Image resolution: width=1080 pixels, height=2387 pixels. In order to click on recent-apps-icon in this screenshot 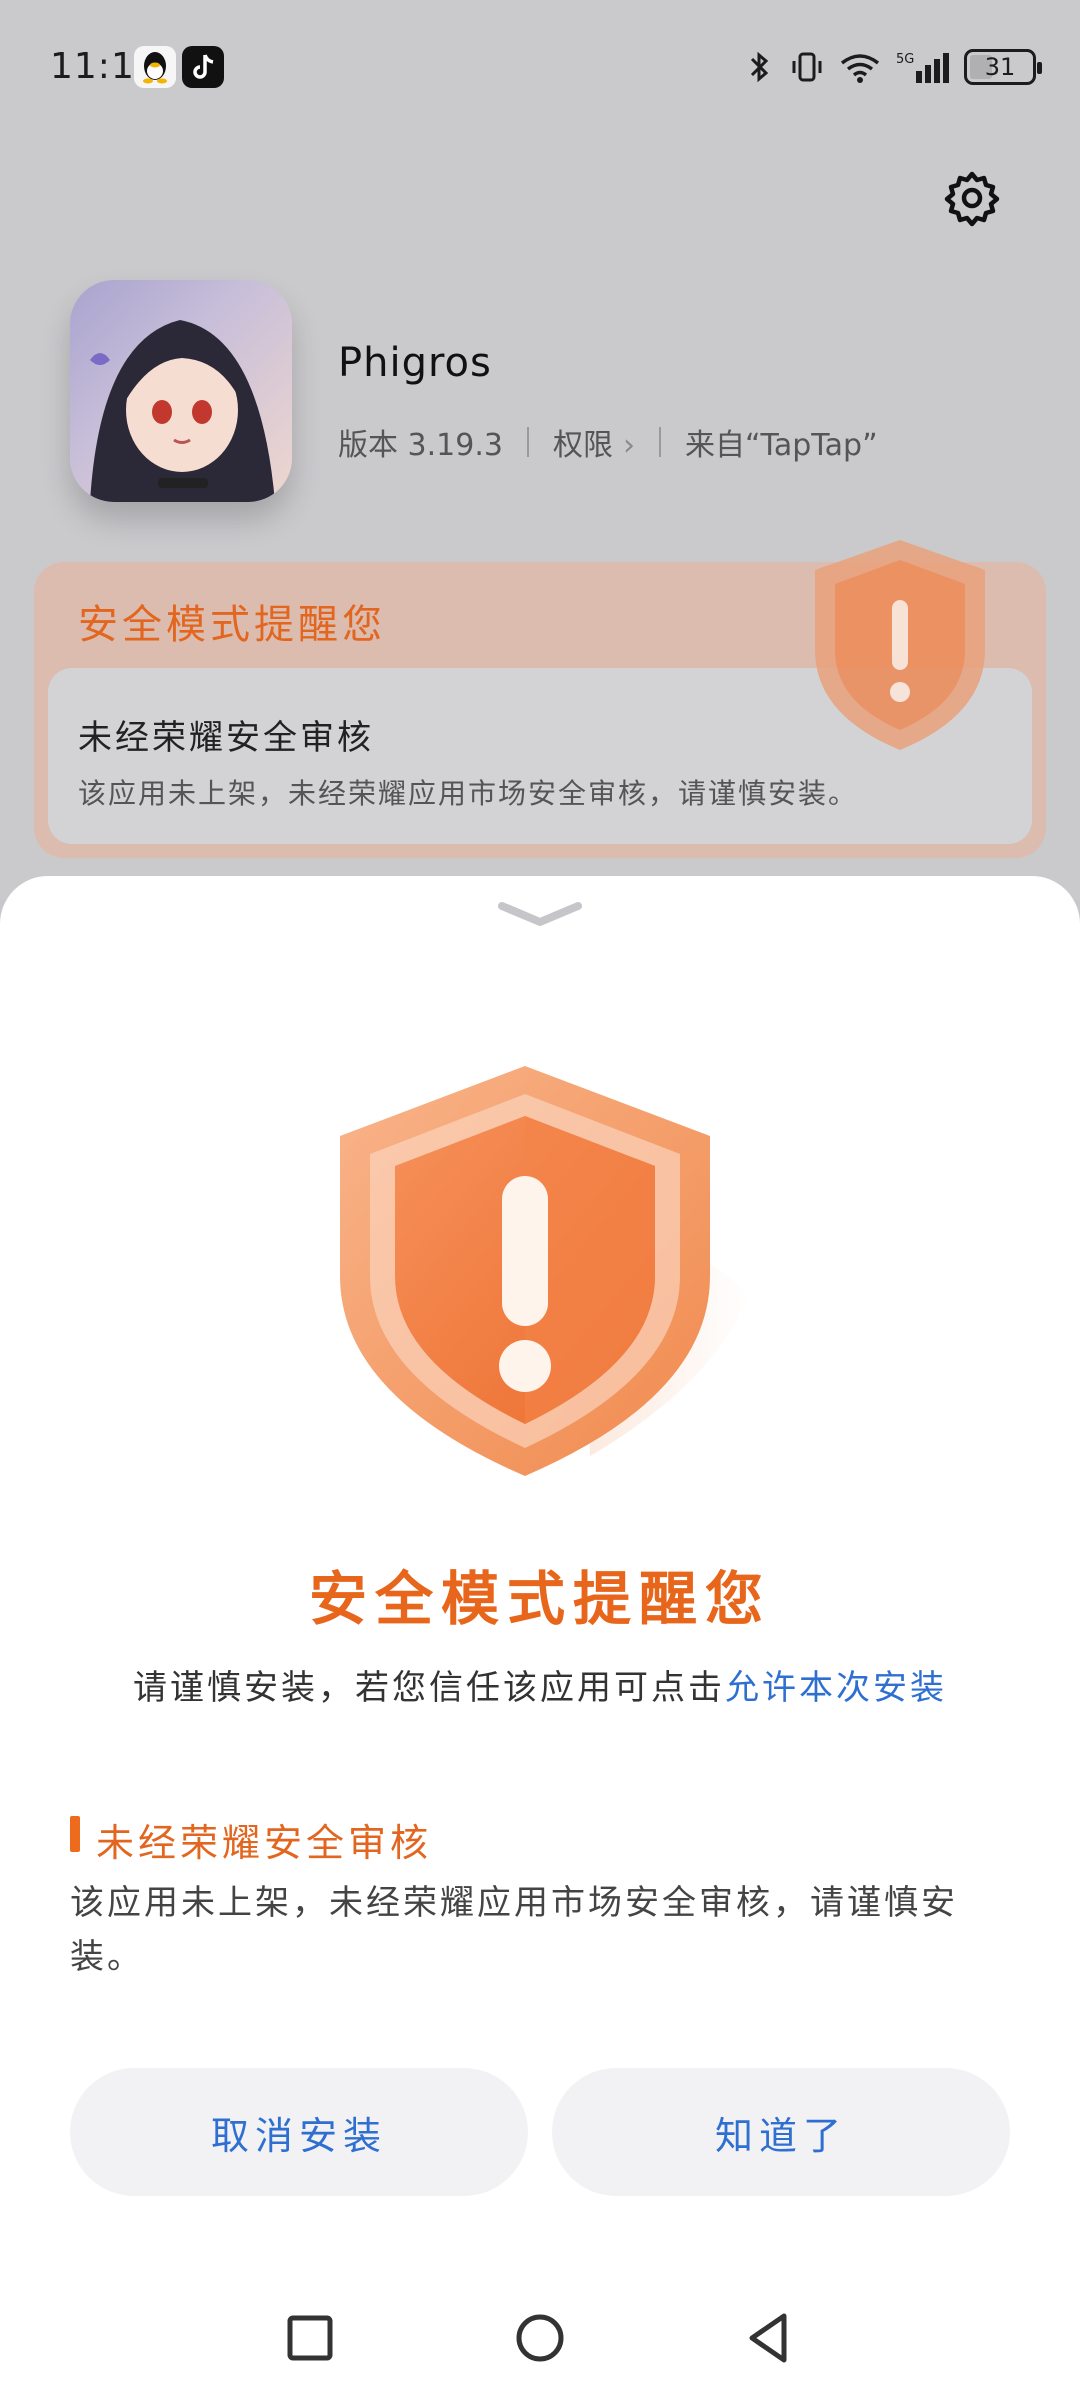, I will do `click(310, 2338)`.